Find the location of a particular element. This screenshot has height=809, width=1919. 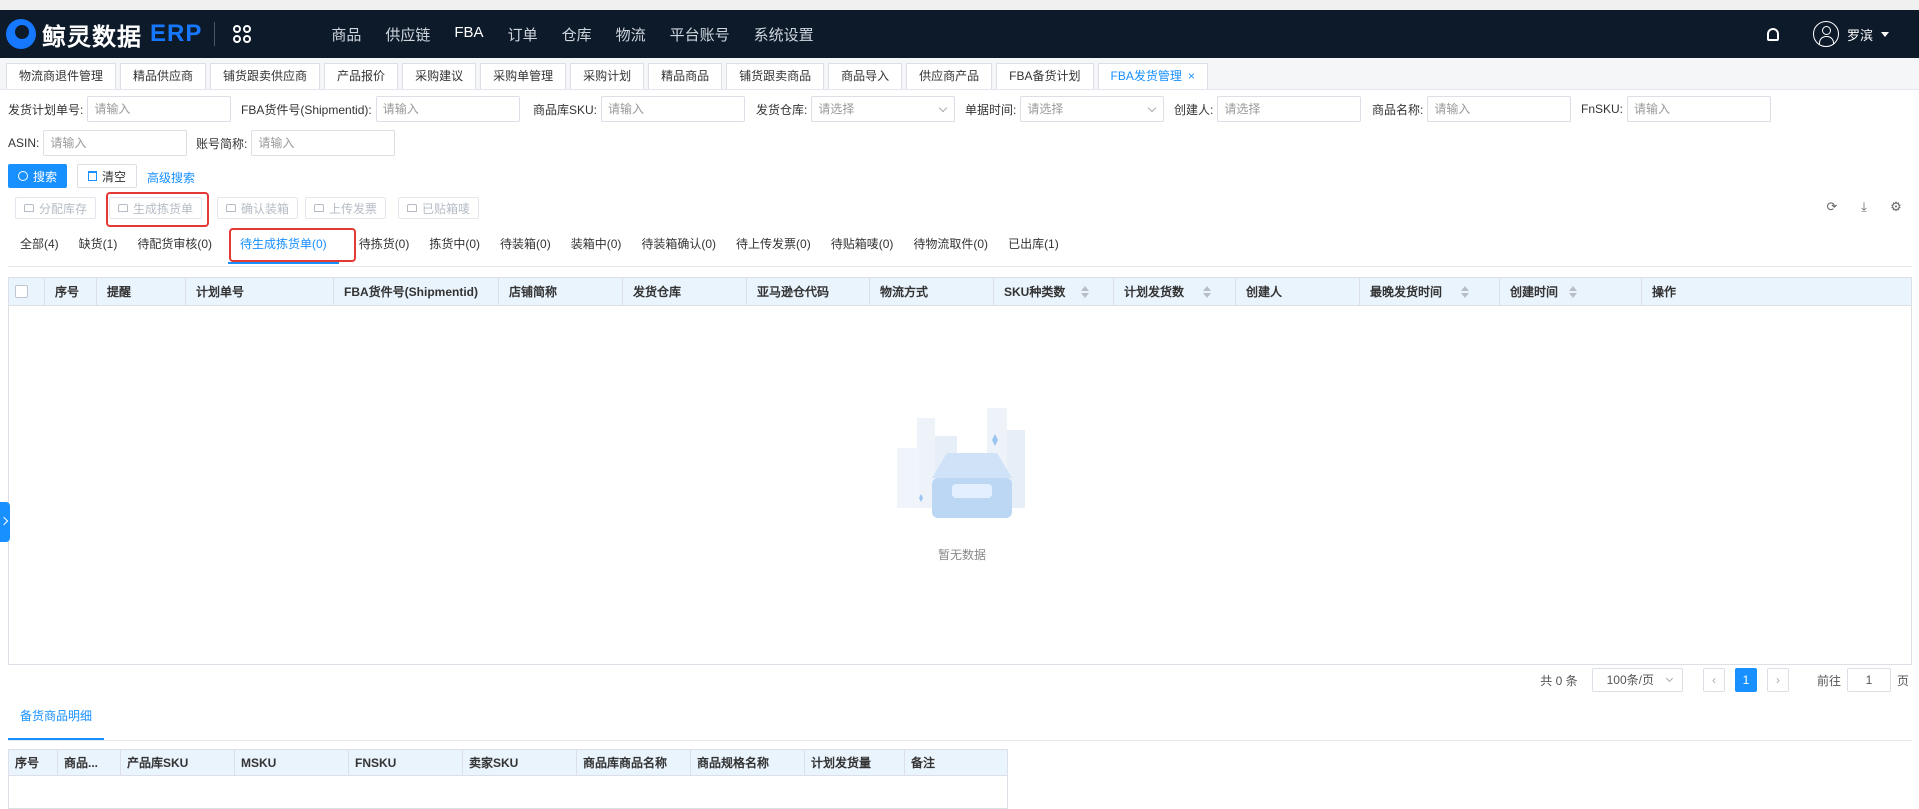

tab-listing-goods: 铺货跟卖商品 is located at coordinates (775, 76).